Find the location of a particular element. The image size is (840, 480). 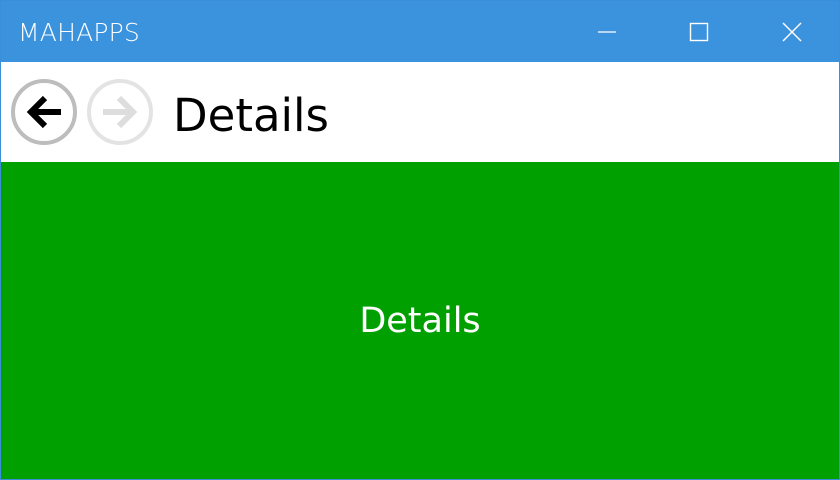

close-button is located at coordinates (792, 31).